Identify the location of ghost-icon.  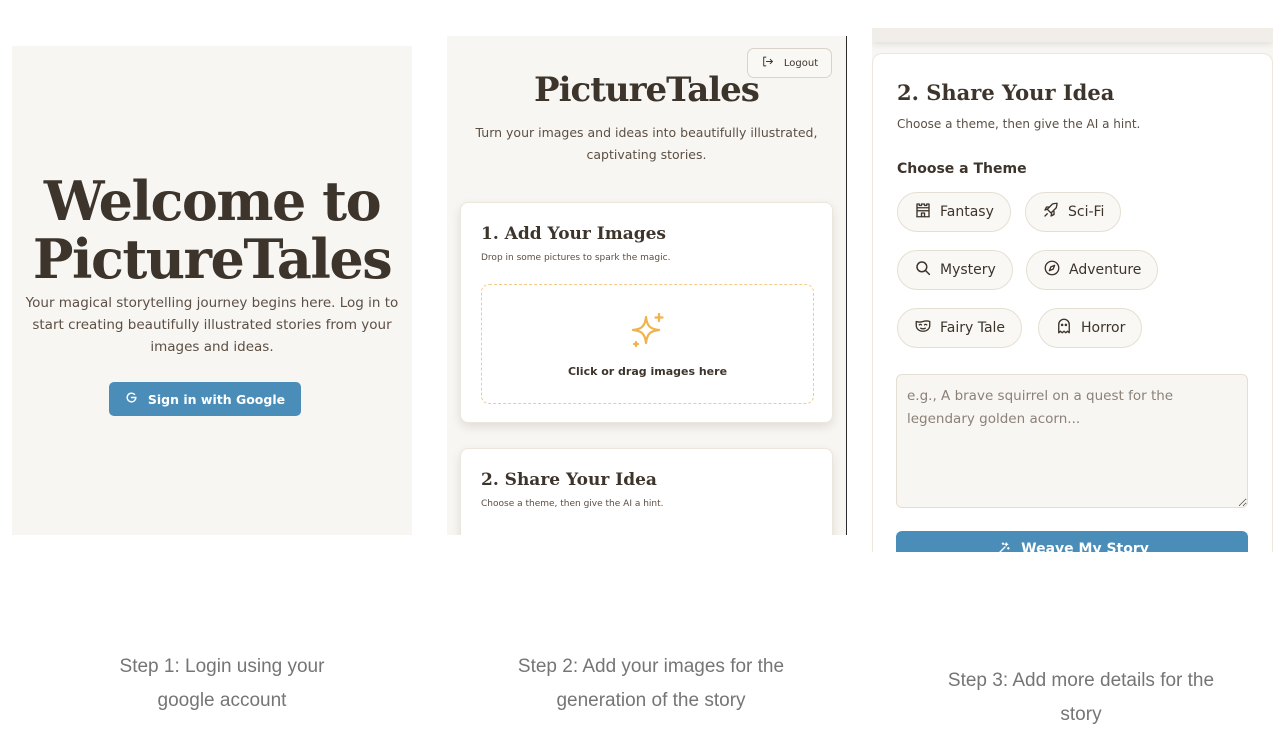
(1064, 328).